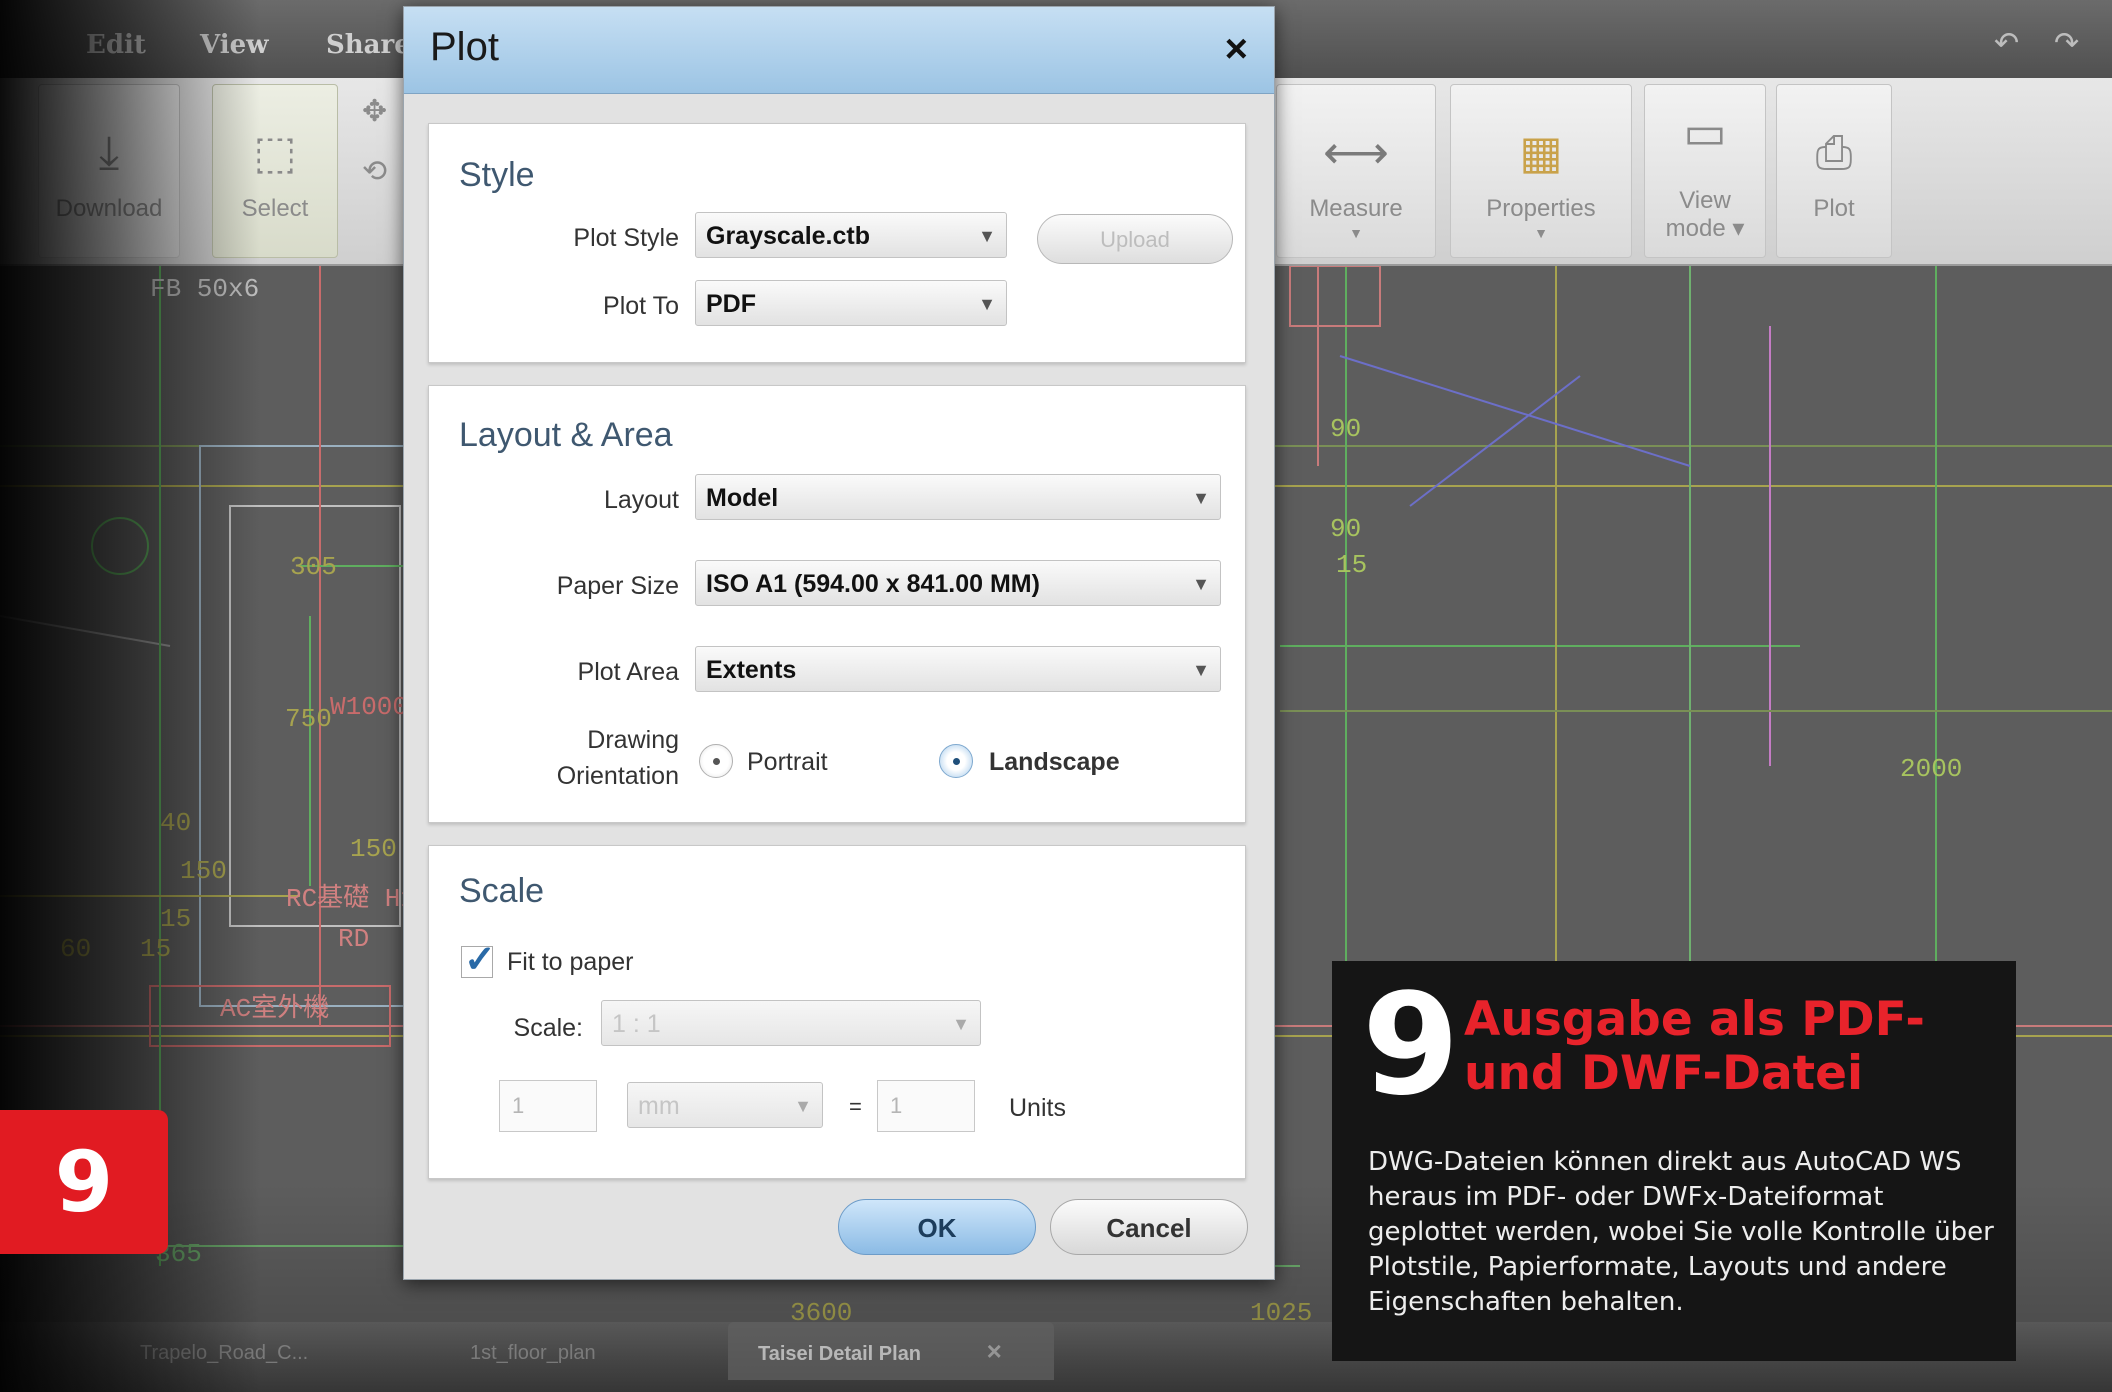  I want to click on plot-area-value: Extents, so click(751, 670).